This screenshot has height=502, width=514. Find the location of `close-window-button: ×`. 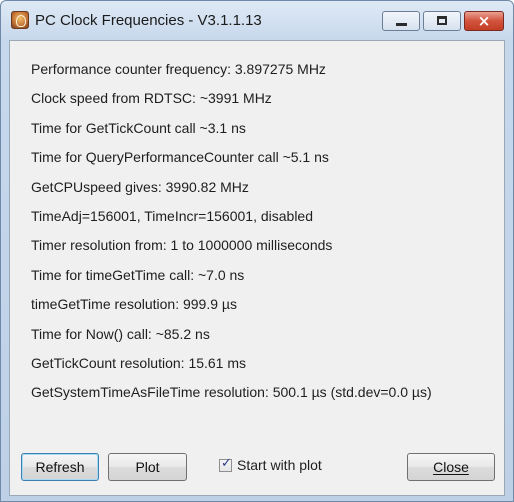

close-window-button: × is located at coordinates (484, 21).